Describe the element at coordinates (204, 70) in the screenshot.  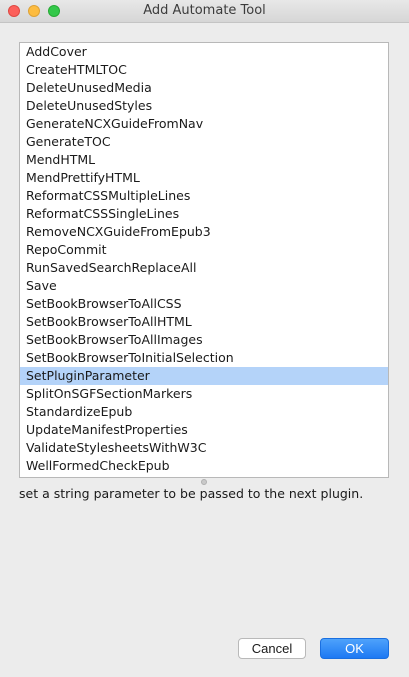
I see `list-item: CreateHTMLTOC` at that location.